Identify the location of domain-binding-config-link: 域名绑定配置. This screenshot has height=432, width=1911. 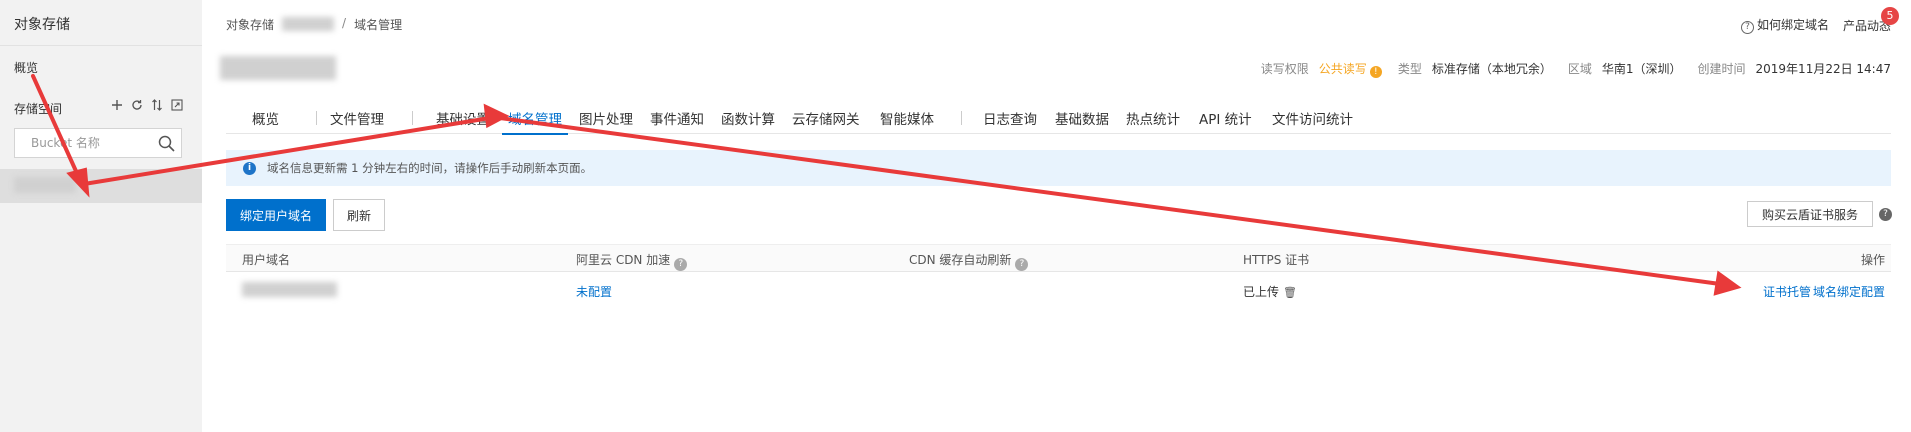
(1849, 291).